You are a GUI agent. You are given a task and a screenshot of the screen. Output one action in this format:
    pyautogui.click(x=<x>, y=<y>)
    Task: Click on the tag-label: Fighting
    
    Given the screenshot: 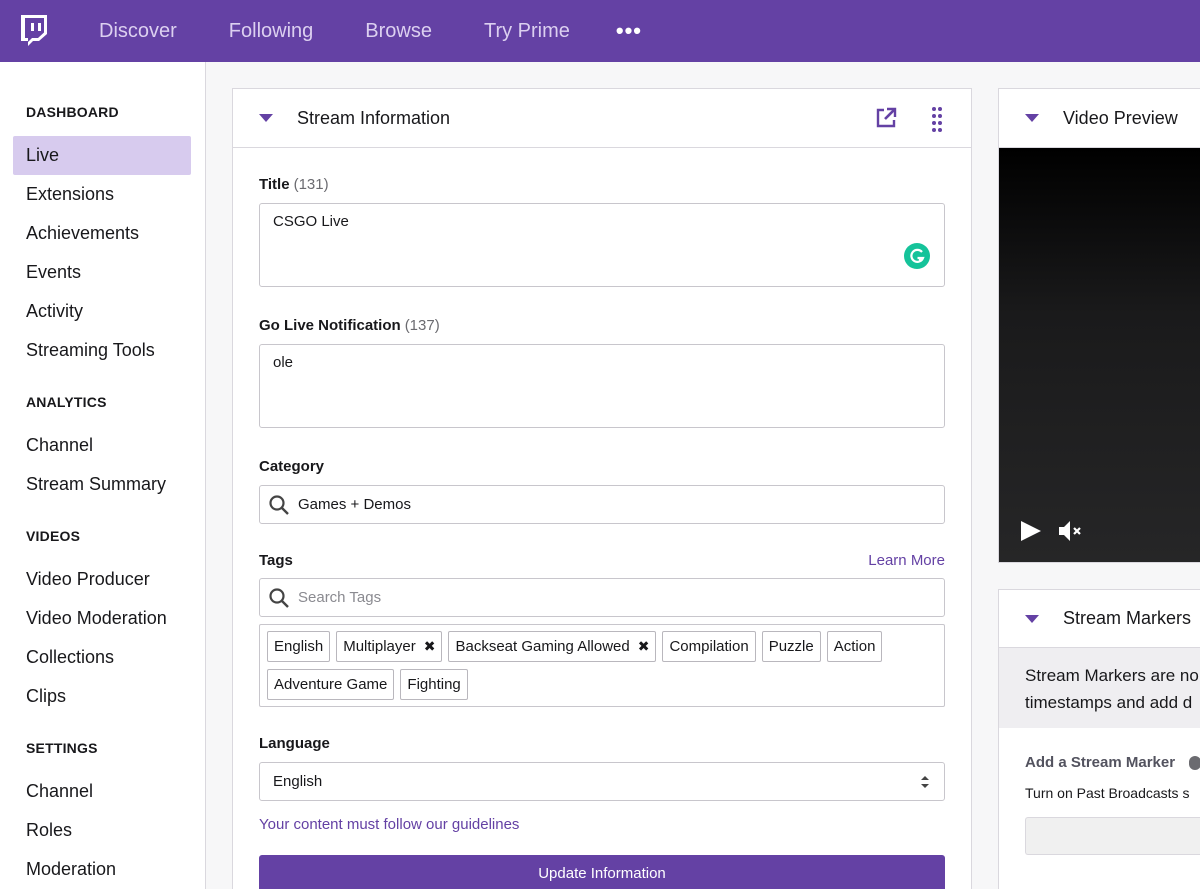 What is the action you would take?
    pyautogui.click(x=434, y=684)
    